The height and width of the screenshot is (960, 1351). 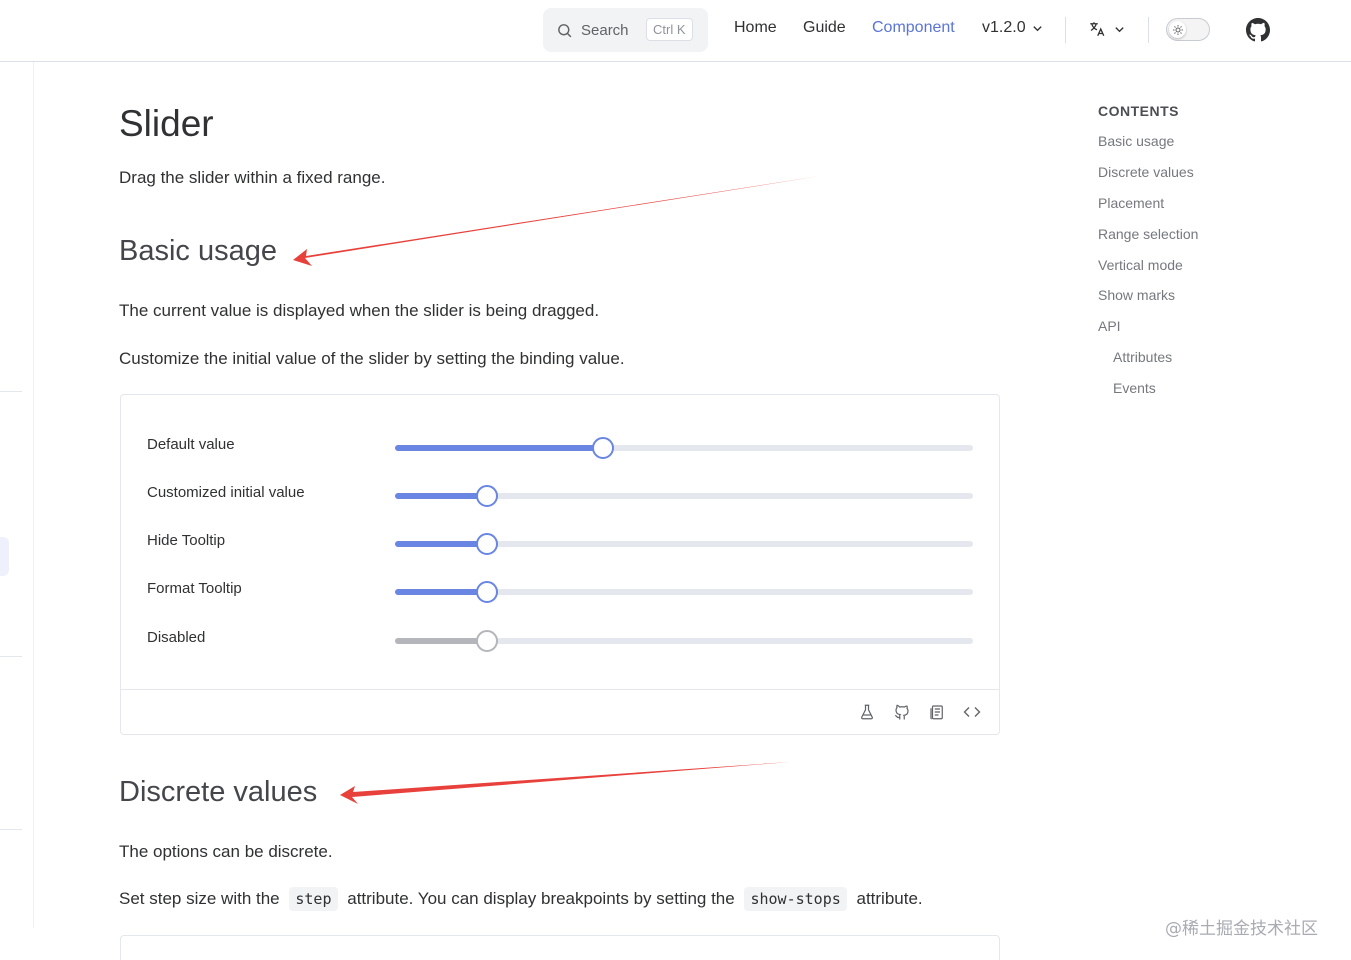 I want to click on code-show-stops: show-stops, so click(x=795, y=899).